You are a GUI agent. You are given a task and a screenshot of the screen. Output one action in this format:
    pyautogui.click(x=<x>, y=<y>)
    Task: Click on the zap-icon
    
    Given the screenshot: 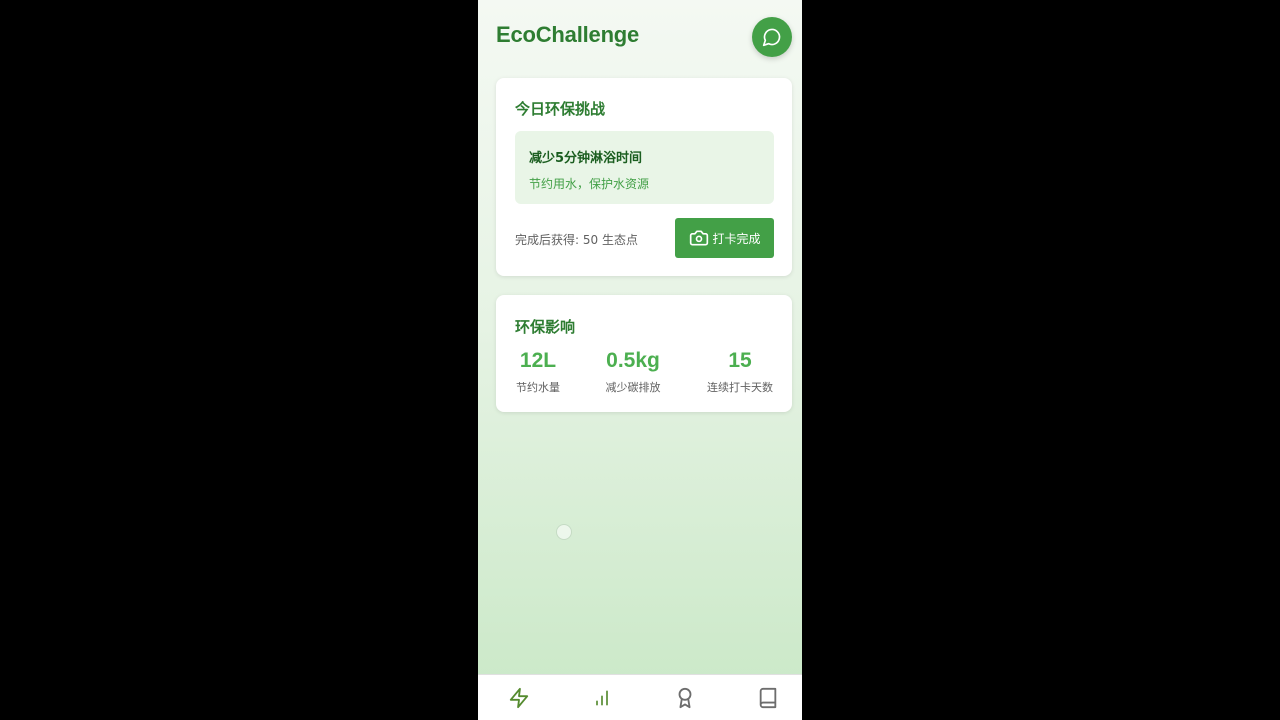 What is the action you would take?
    pyautogui.click(x=518, y=698)
    